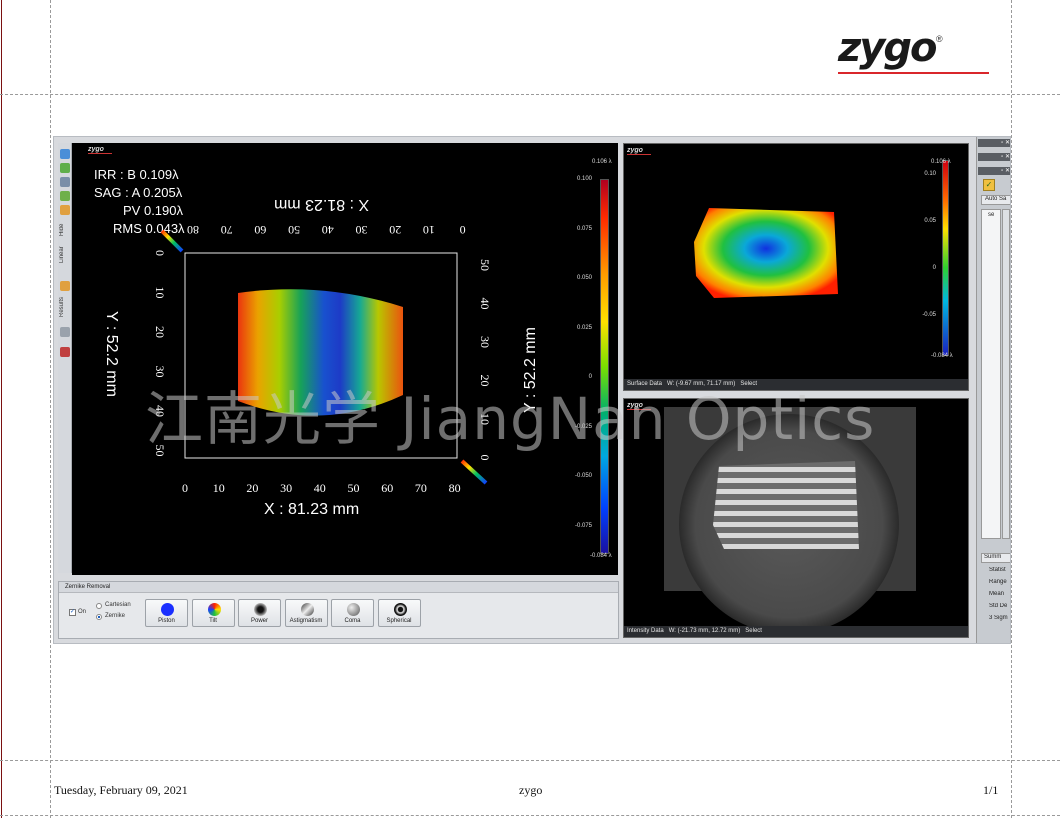  I want to click on zernike-term-label: Tilt, so click(213, 621).